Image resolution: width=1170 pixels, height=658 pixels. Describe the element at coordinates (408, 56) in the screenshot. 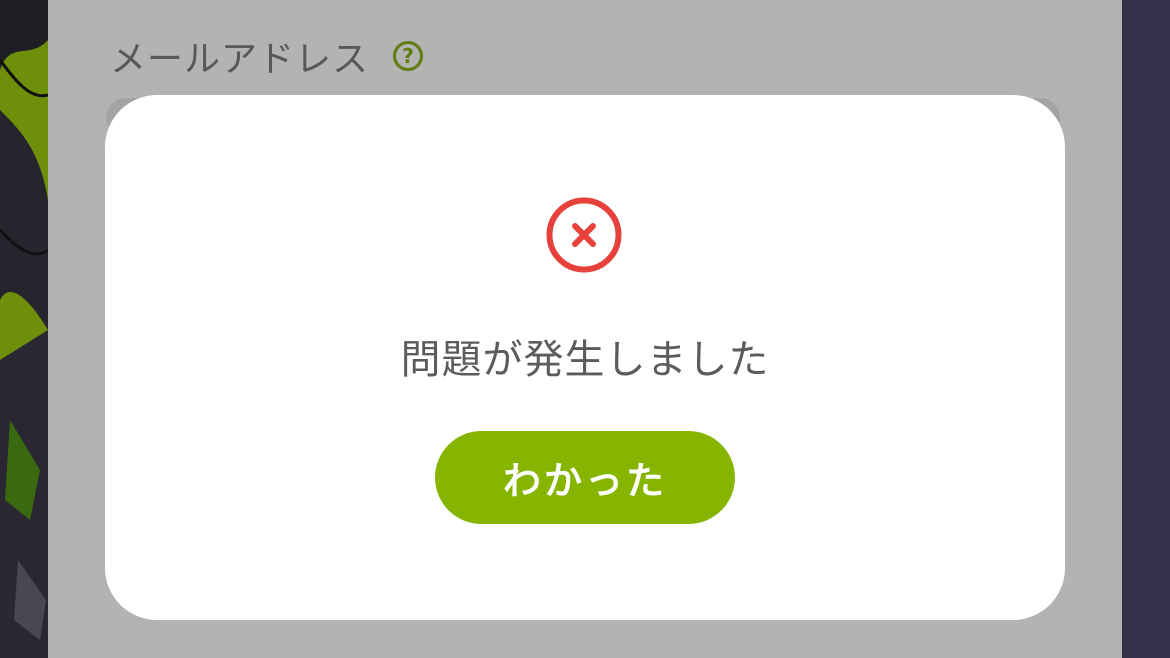

I see `help-icon: ?` at that location.